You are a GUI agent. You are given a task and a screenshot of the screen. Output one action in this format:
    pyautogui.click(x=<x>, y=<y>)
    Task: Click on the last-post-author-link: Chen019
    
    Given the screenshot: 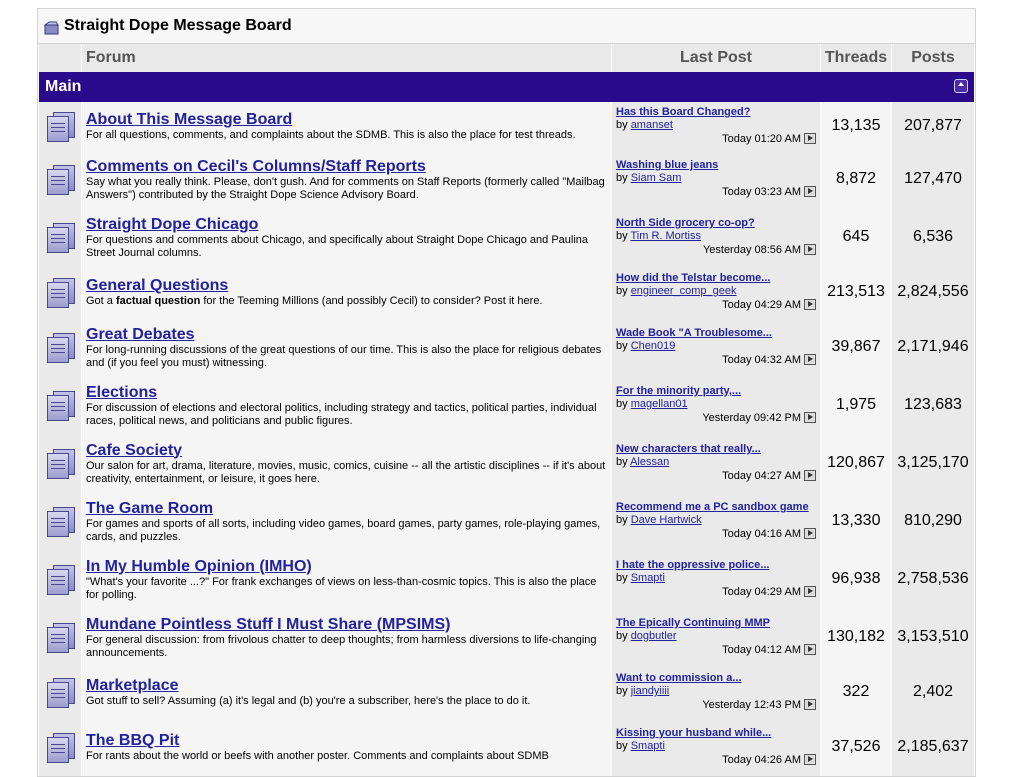 What is the action you would take?
    pyautogui.click(x=653, y=346)
    